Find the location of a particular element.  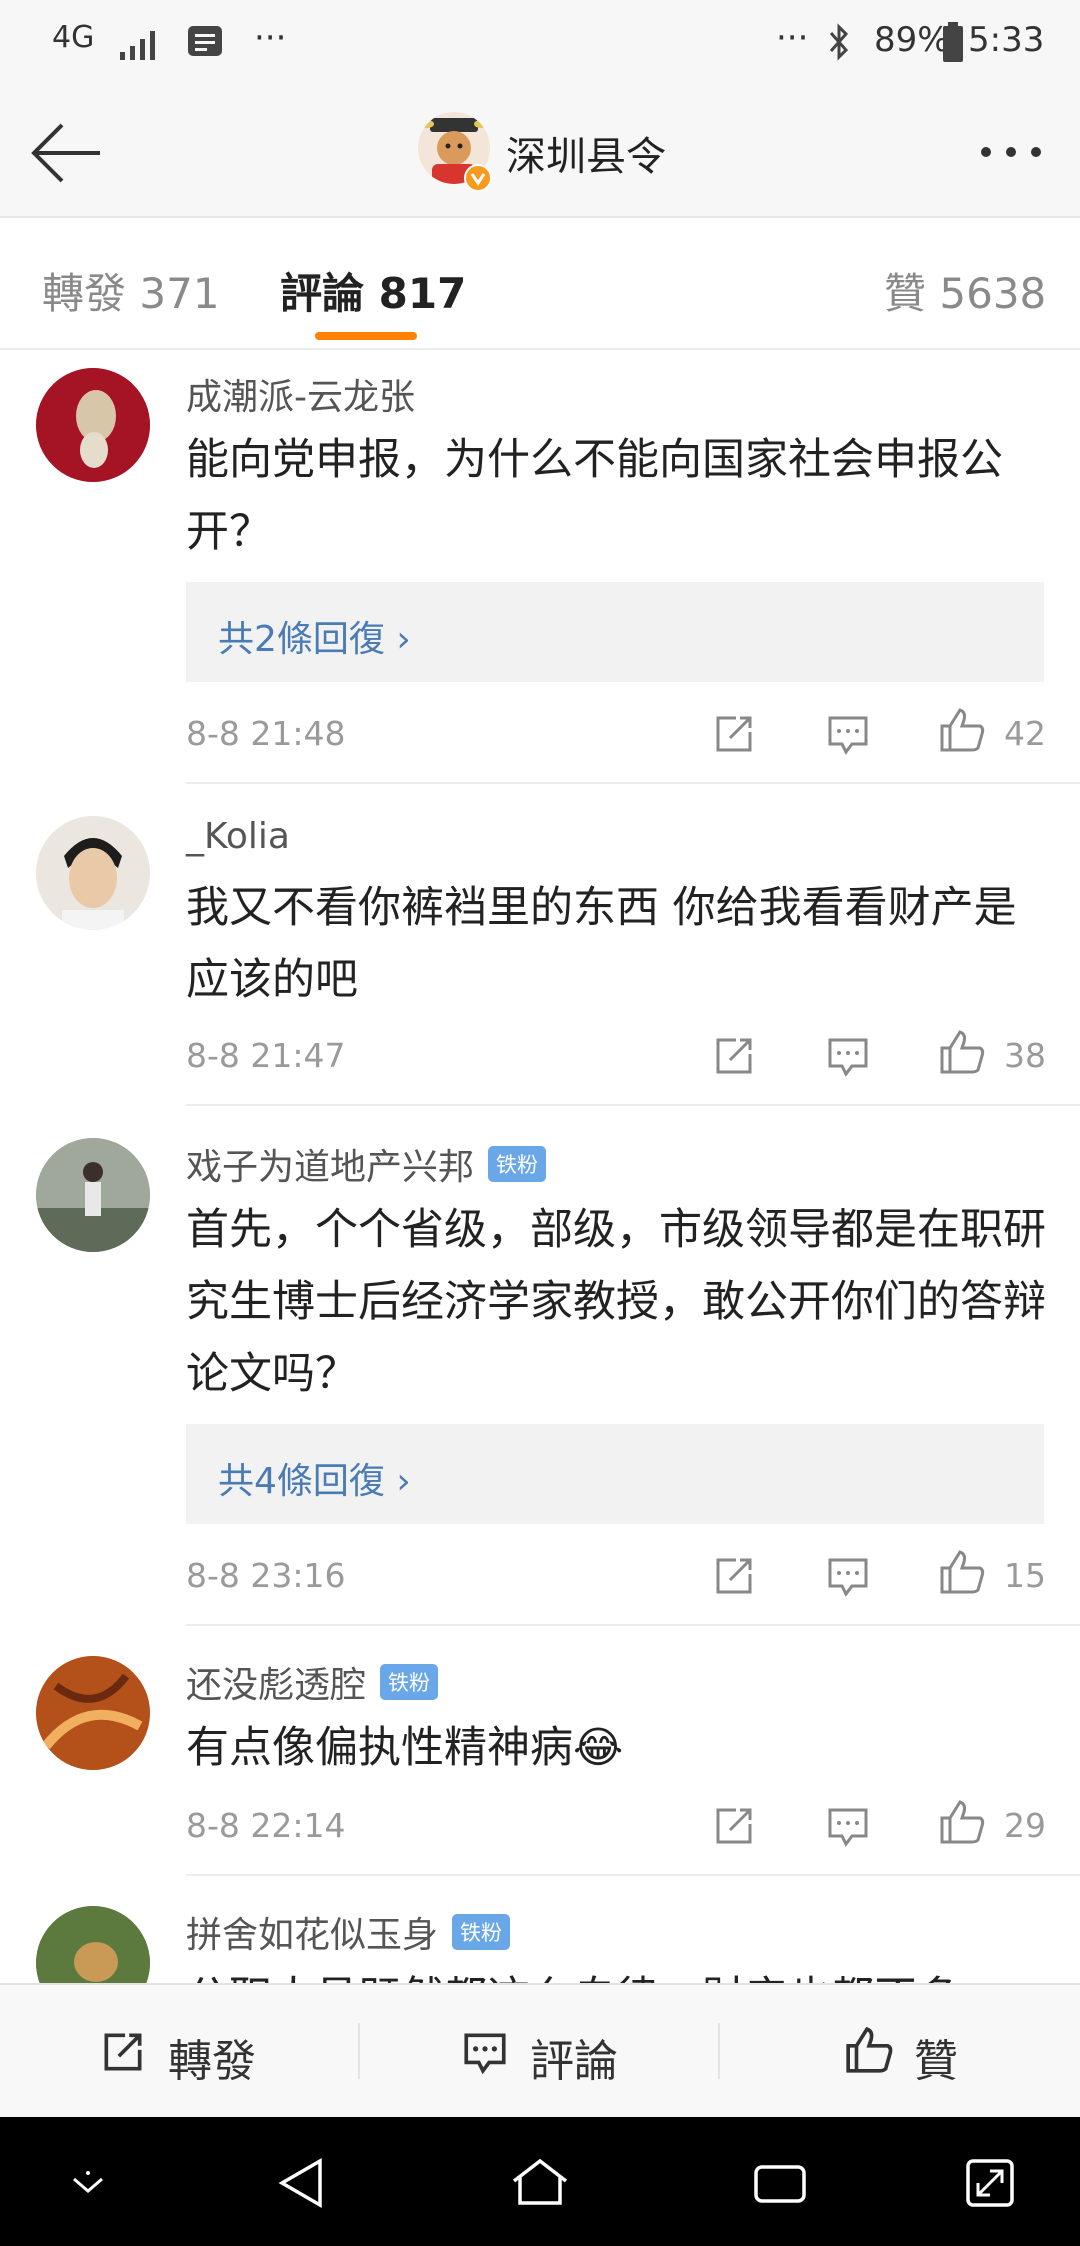

bottom-action-bar: 轉發 評論 贊 is located at coordinates (540, 2050).